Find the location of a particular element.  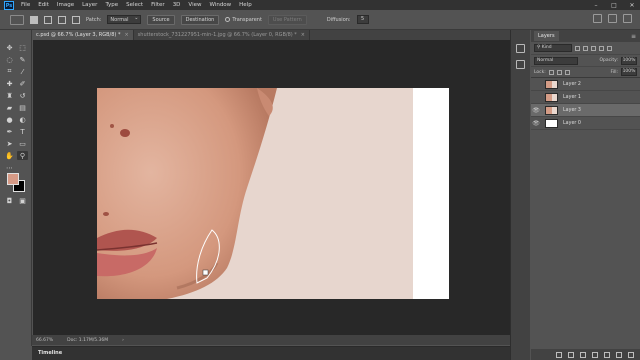

minimize-icon: – is located at coordinates (596, 5).